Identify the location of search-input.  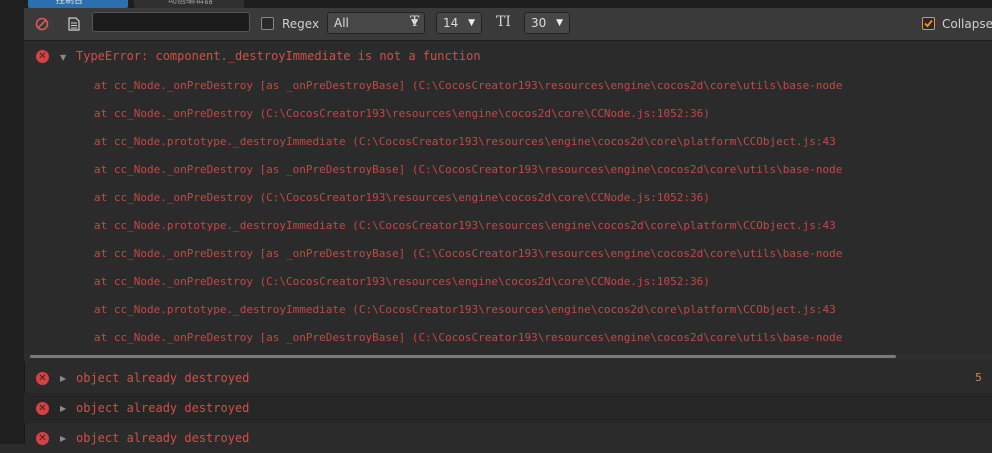
(171, 22).